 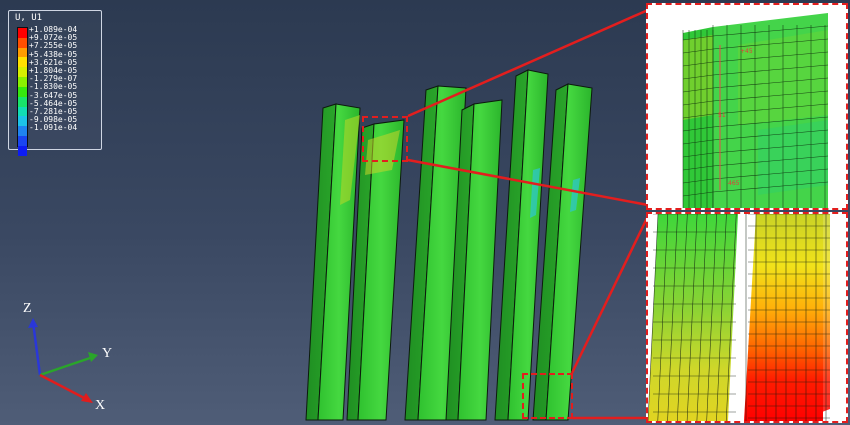 I want to click on zoom-panel-top: +45 51 465, so click(x=747, y=106).